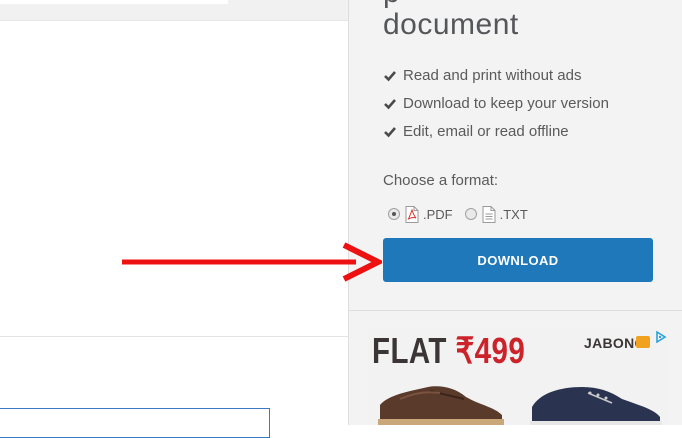  What do you see at coordinates (492, 75) in the screenshot?
I see `benefit-label: Read and print without ads` at bounding box center [492, 75].